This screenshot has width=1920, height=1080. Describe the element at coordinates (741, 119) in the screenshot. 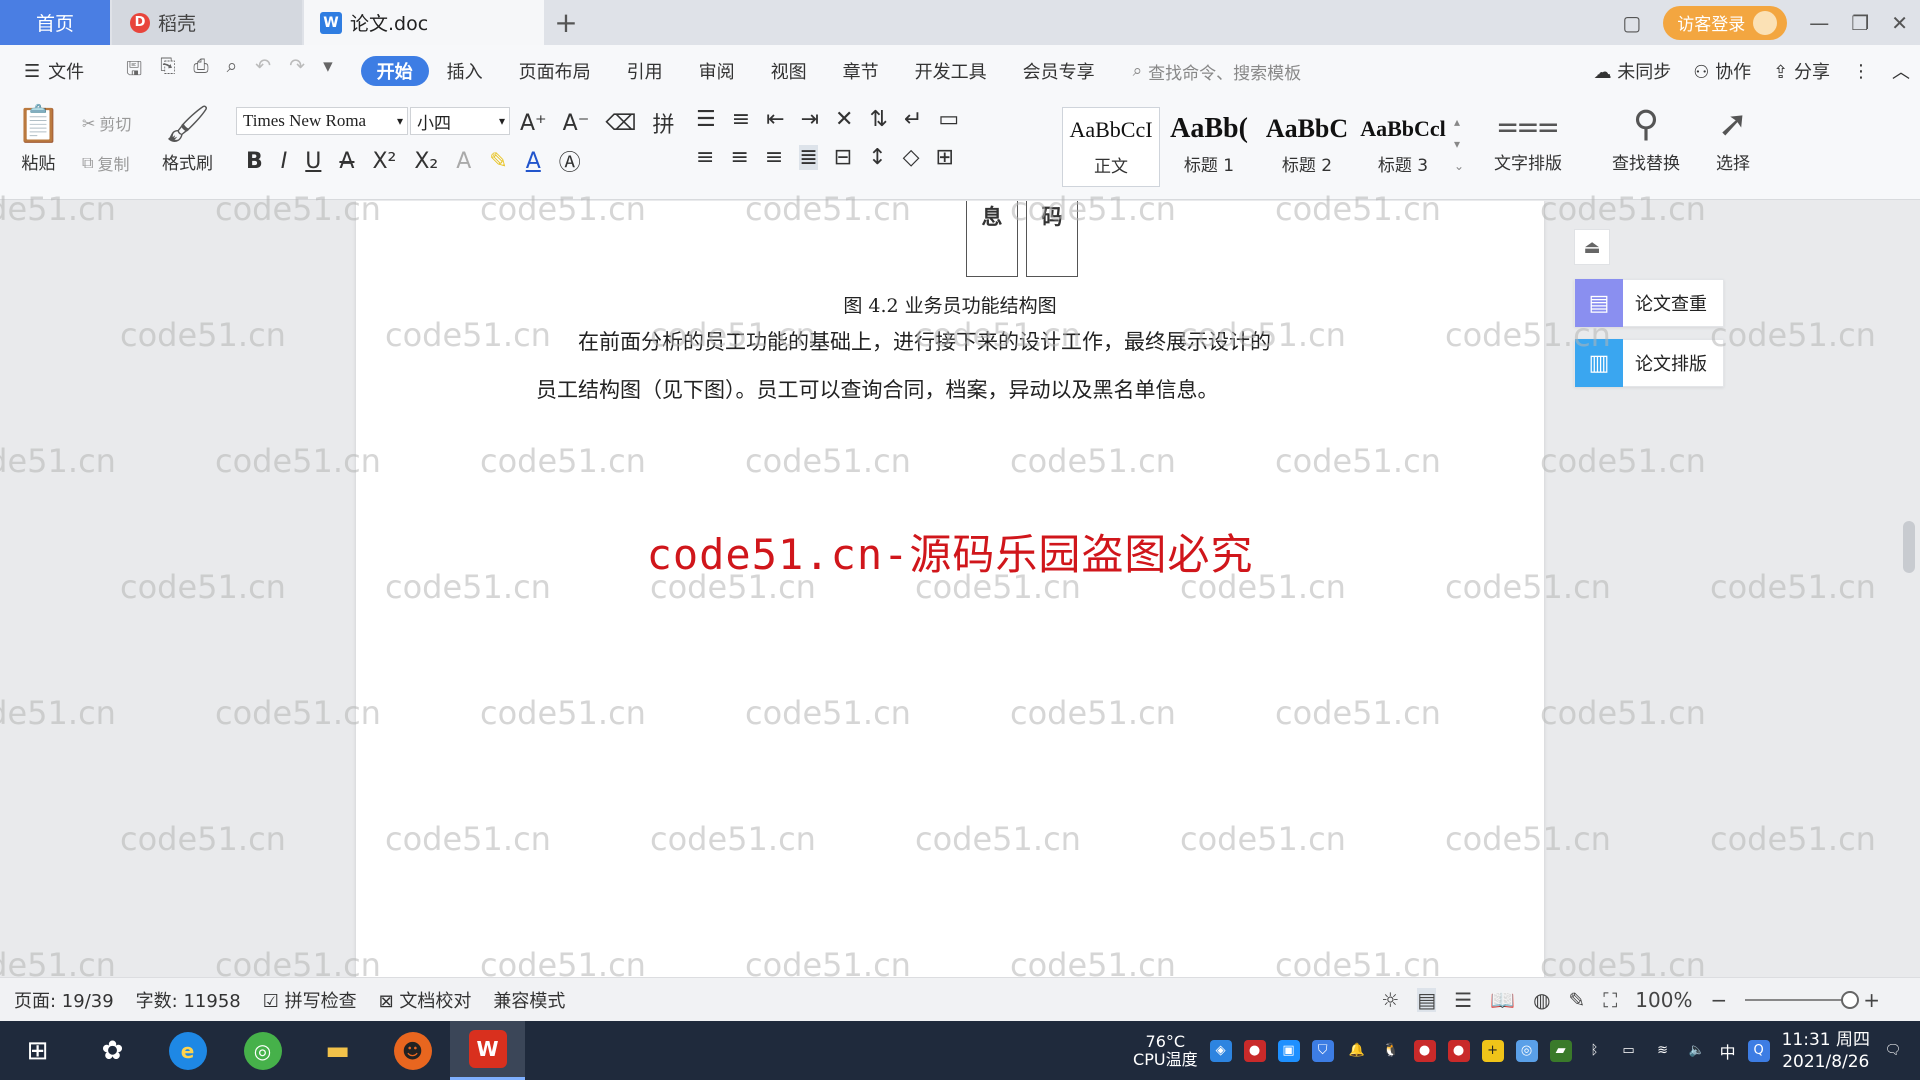

I see `numbered-list-icon: ≡` at that location.